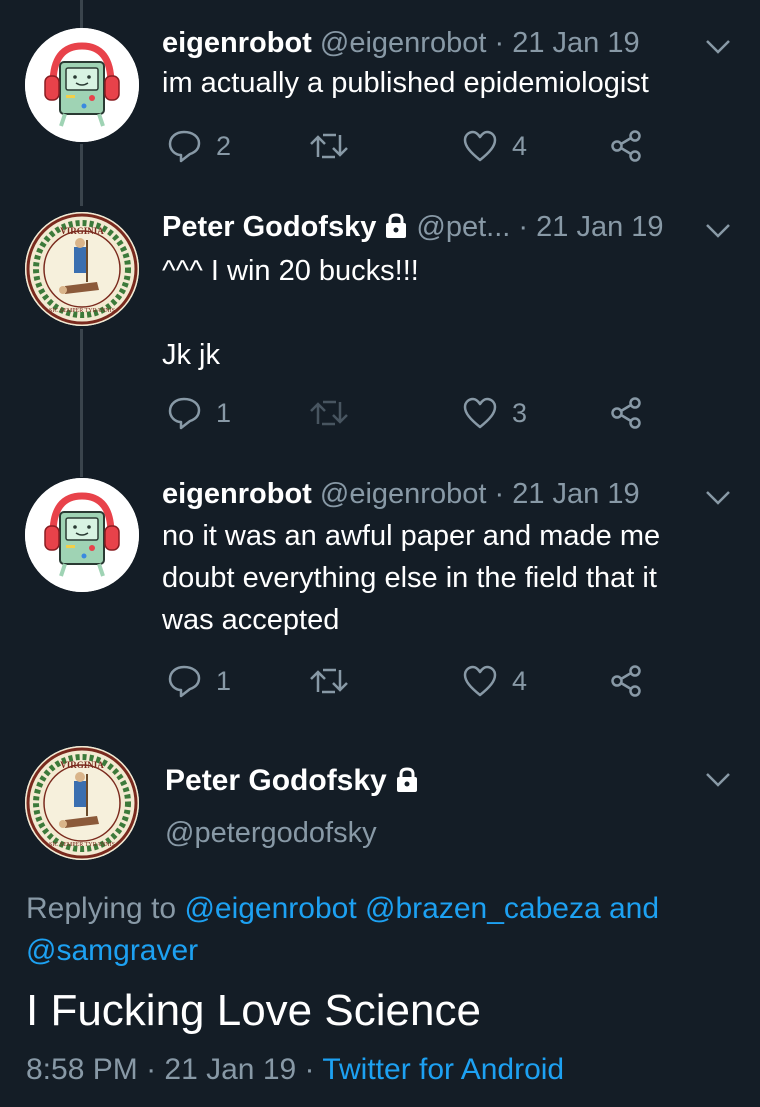 The height and width of the screenshot is (1107, 760). Describe the element at coordinates (82, 1069) in the screenshot. I see `tweet-time: 8:58 PM` at that location.